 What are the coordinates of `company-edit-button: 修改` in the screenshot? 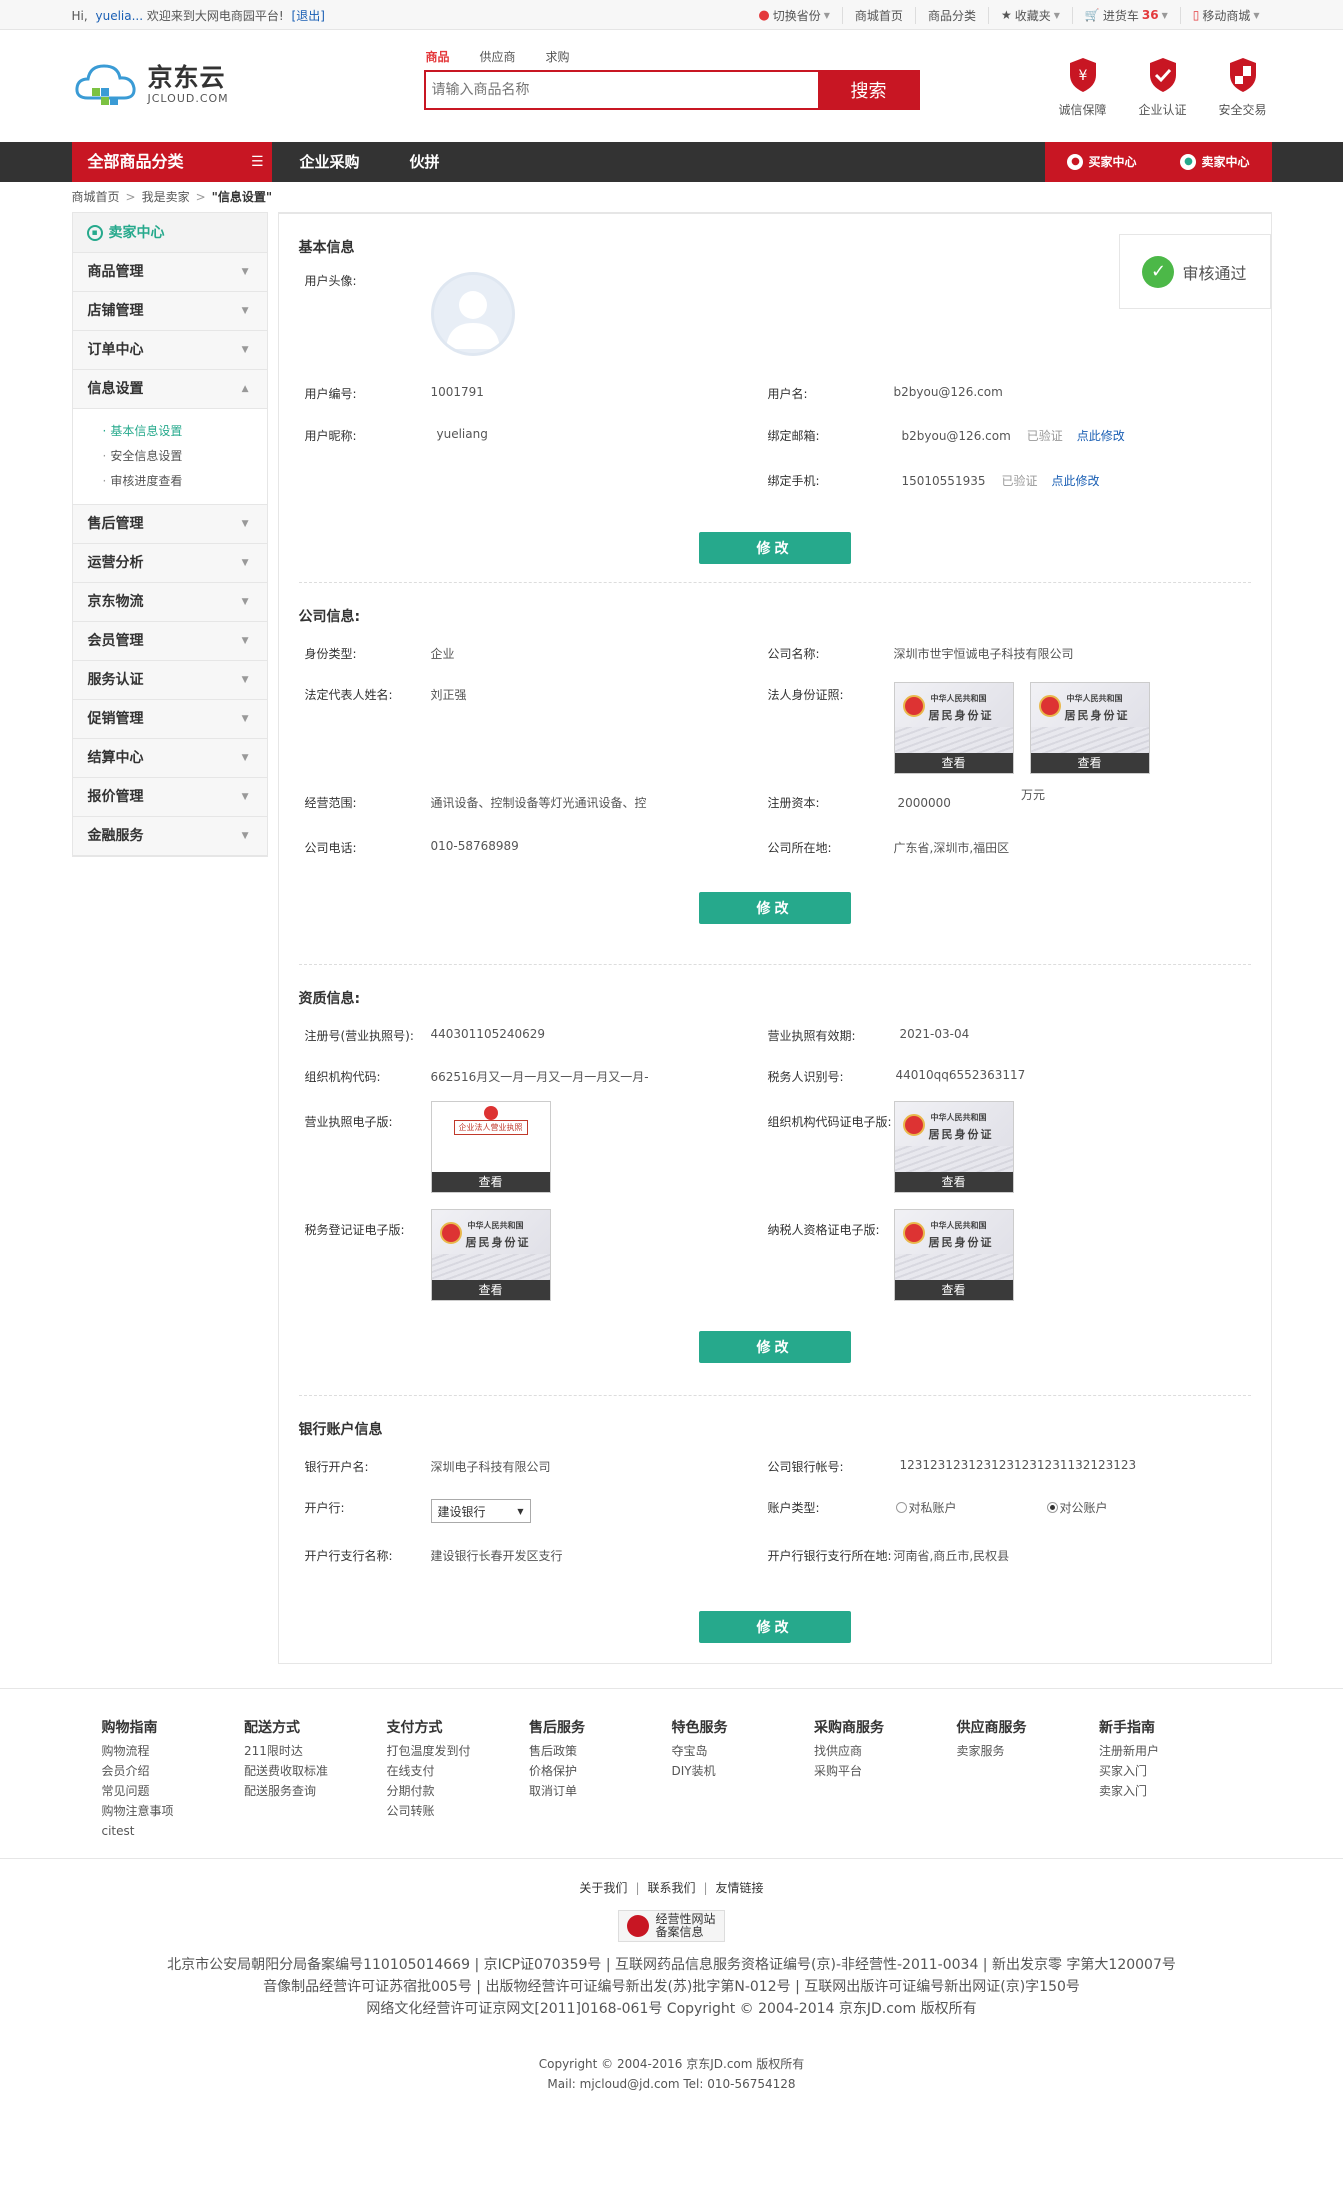 It's located at (774, 908).